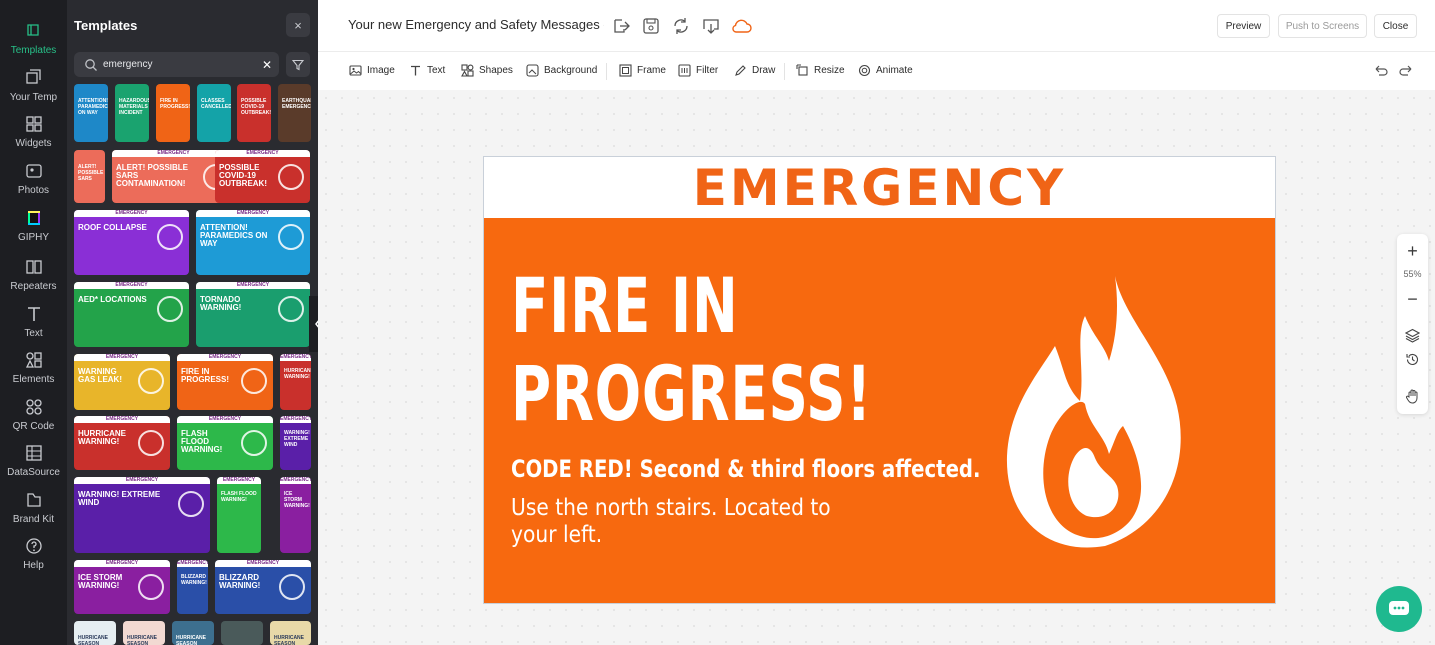  I want to click on template-thumbnail: ALERT! POSSIBLE SARS, so click(89, 176).